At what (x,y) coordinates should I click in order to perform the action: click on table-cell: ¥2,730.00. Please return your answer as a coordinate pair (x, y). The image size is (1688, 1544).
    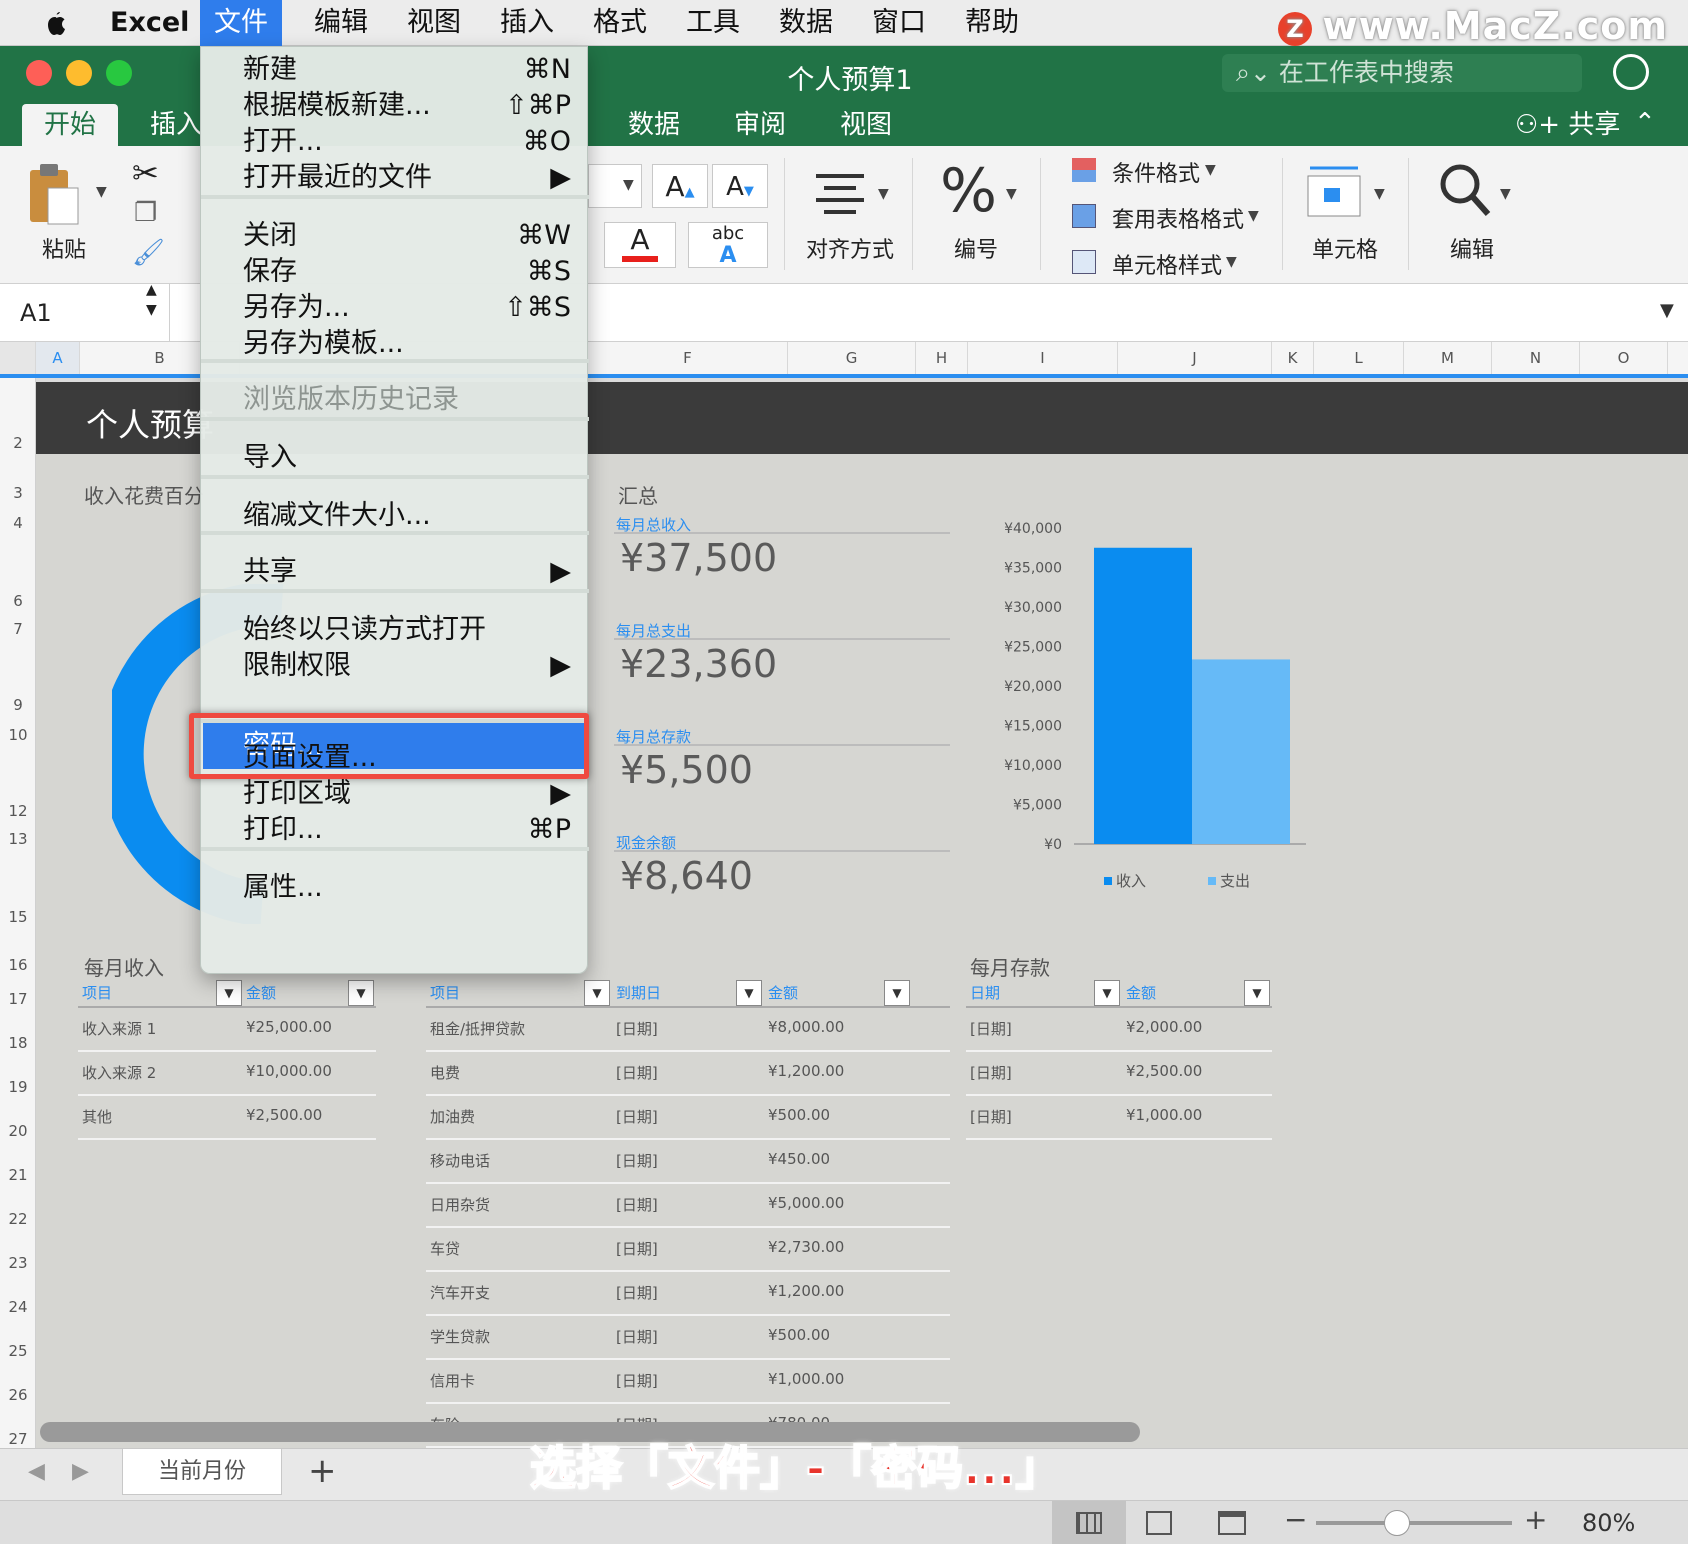
    Looking at the image, I should click on (806, 1247).